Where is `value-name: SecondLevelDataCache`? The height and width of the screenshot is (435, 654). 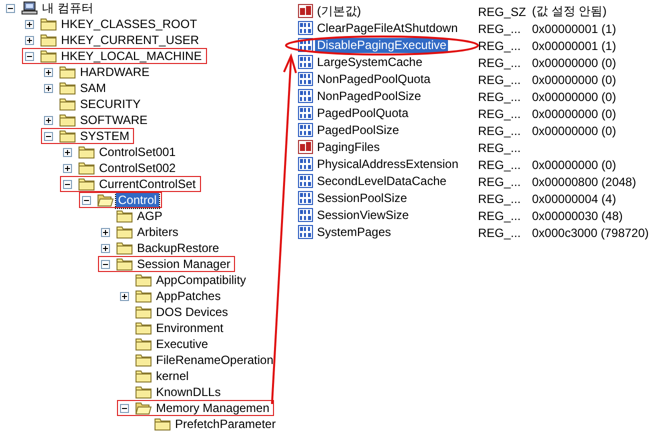 value-name: SecondLevelDataCache is located at coordinates (381, 181).